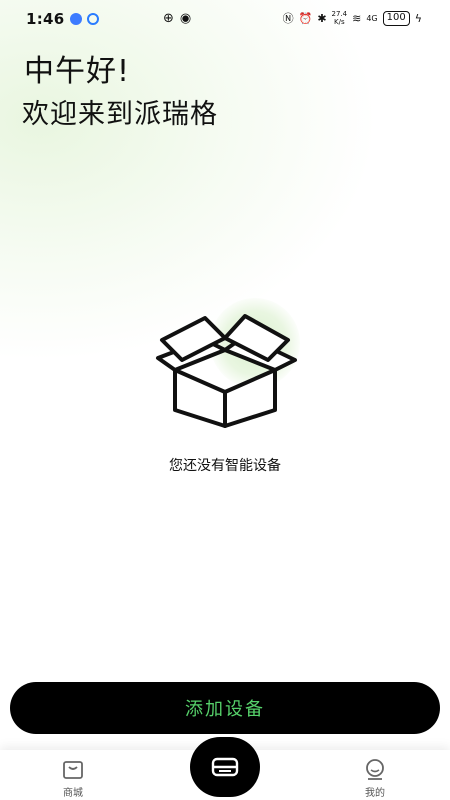  Describe the element at coordinates (120, 114) in the screenshot. I see `welcome-subtitle: 欢迎来到派瑞格` at that location.